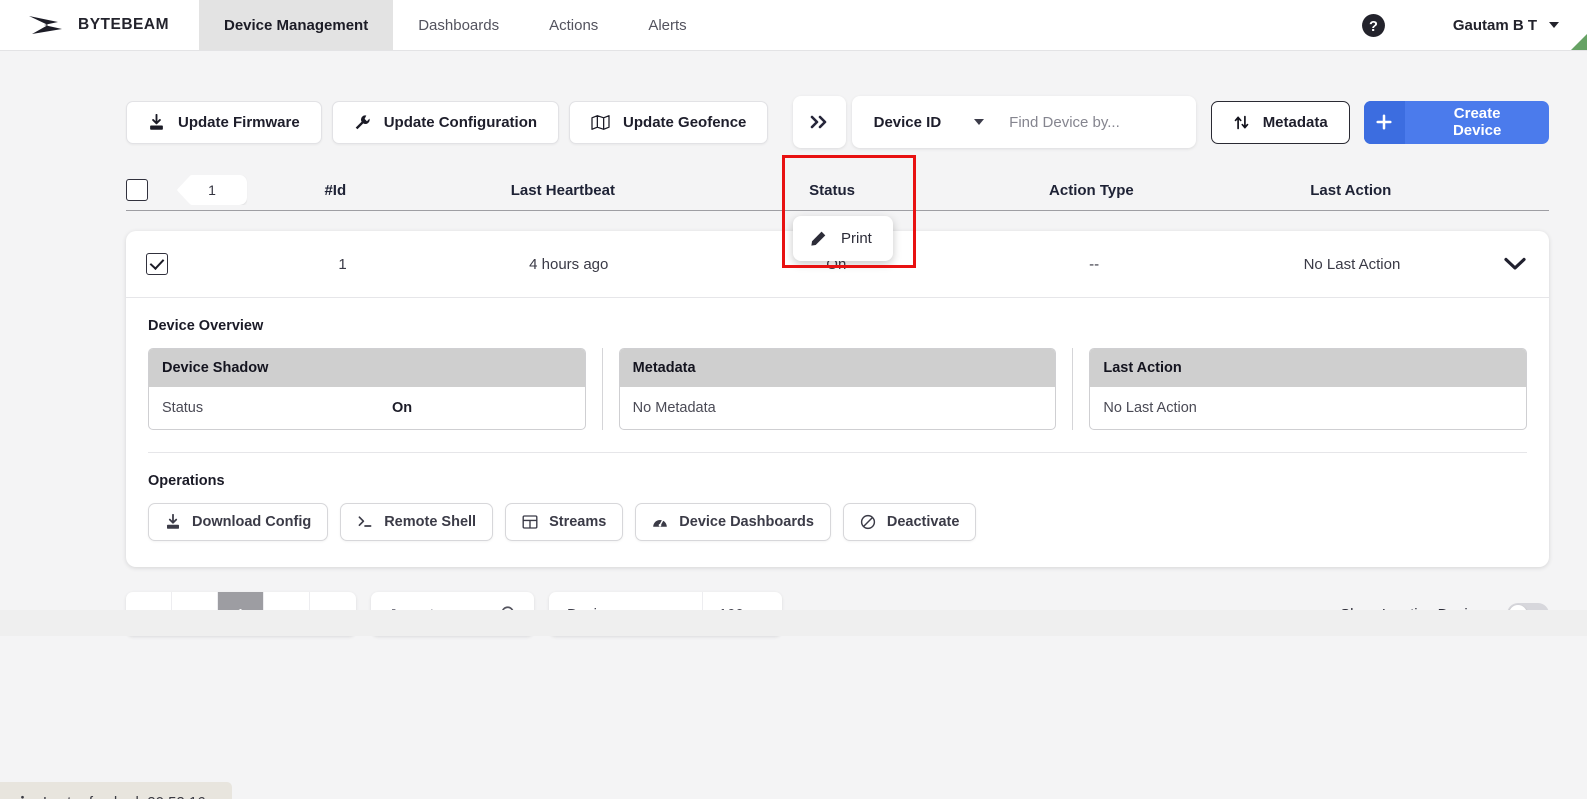 This screenshot has width=1587, height=799. Describe the element at coordinates (155, 190) in the screenshot. I see `select-all-cell` at that location.